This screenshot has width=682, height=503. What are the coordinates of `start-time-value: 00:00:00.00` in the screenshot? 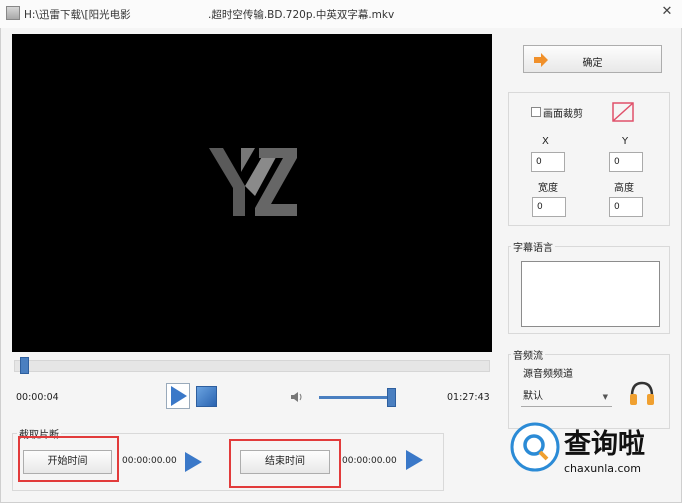 It's located at (149, 461).